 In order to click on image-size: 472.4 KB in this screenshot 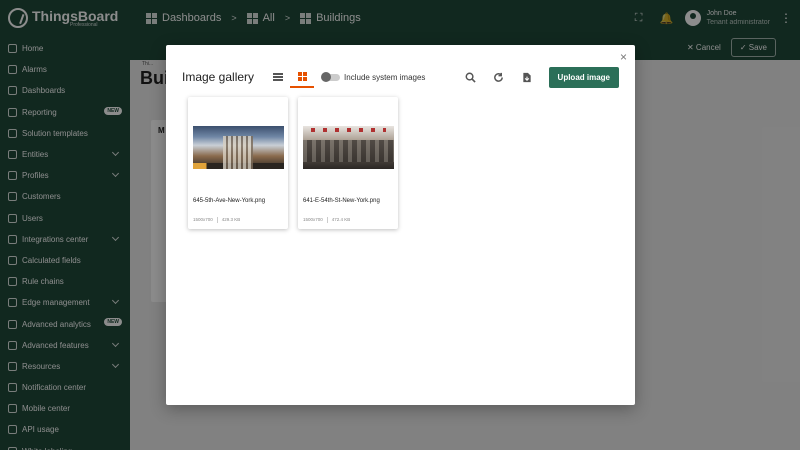, I will do `click(341, 219)`.